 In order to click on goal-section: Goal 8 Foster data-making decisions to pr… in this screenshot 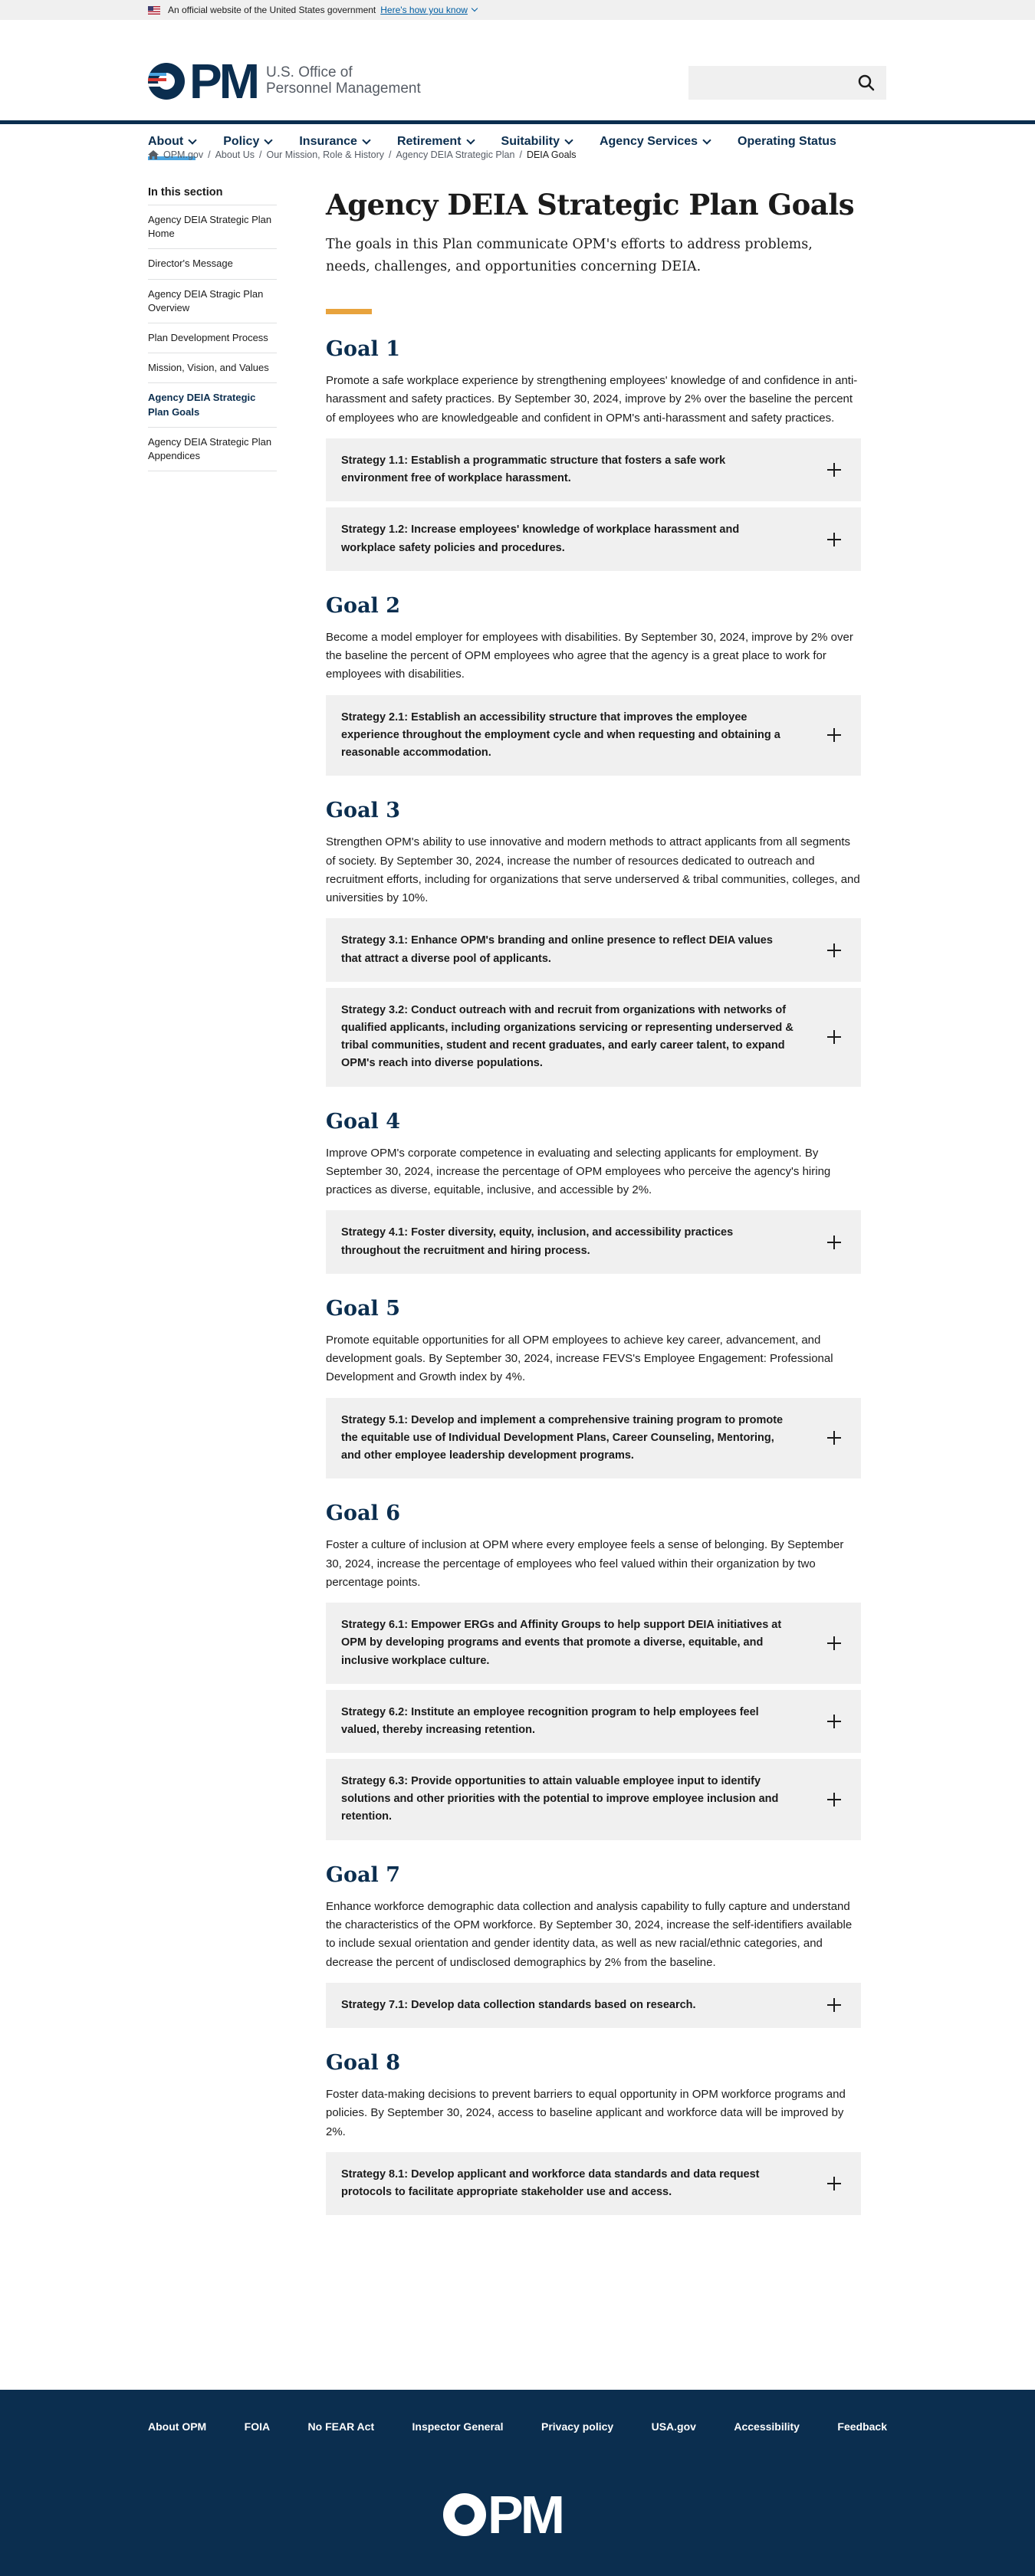, I will do `click(594, 2133)`.